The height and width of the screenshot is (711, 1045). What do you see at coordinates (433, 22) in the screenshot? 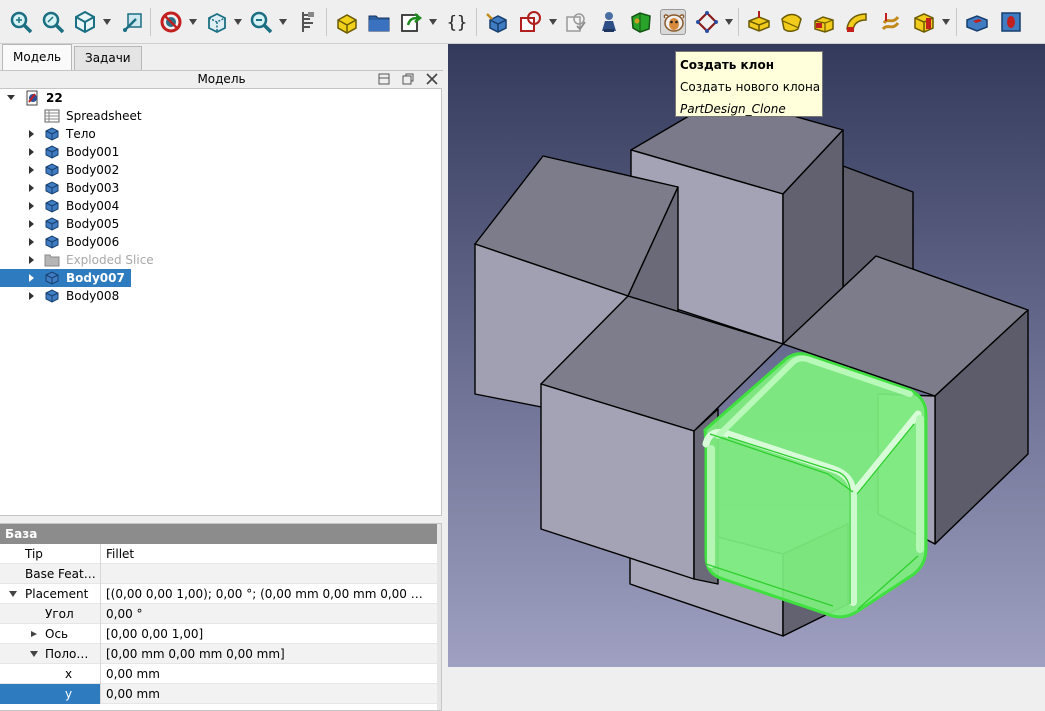
I see `link-dropdown-icon` at bounding box center [433, 22].